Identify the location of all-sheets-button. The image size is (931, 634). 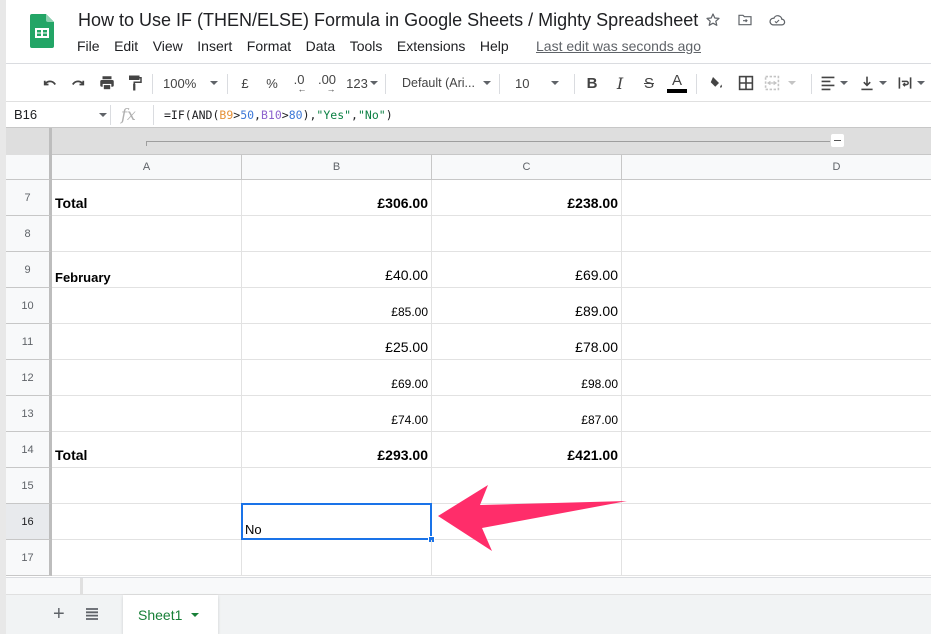
(92, 616).